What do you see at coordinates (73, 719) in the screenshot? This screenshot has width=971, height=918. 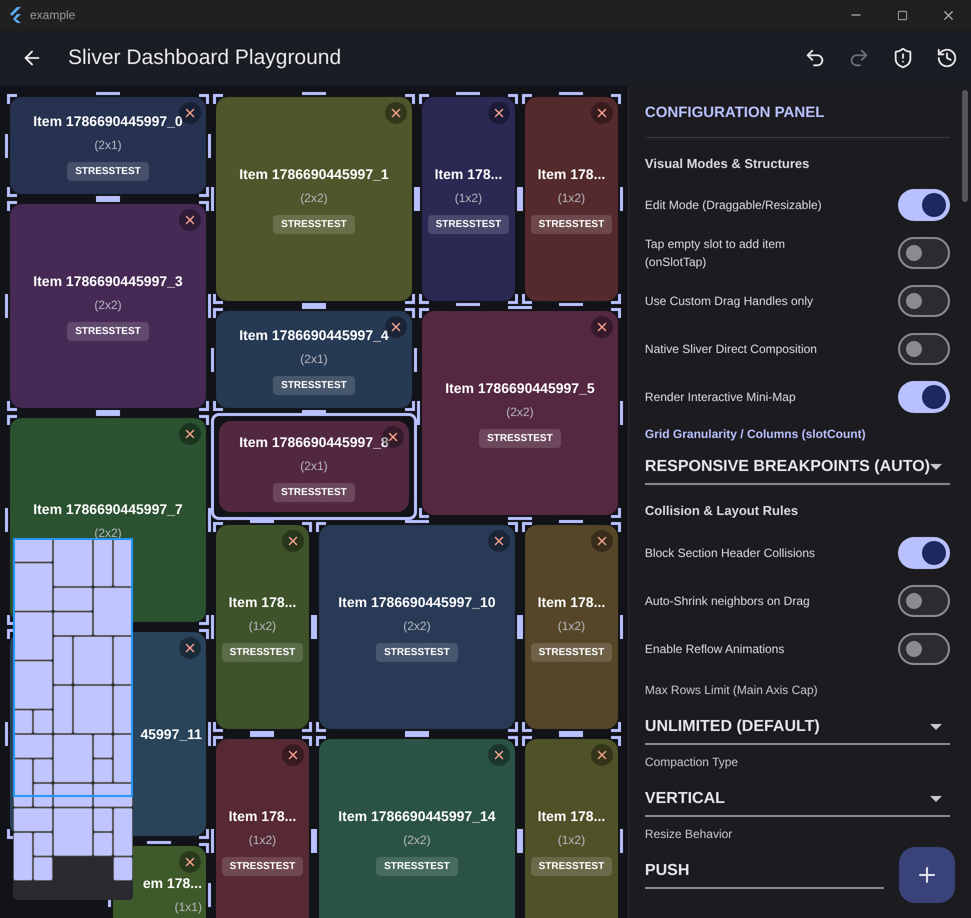 I see `minimap-overlay` at bounding box center [73, 719].